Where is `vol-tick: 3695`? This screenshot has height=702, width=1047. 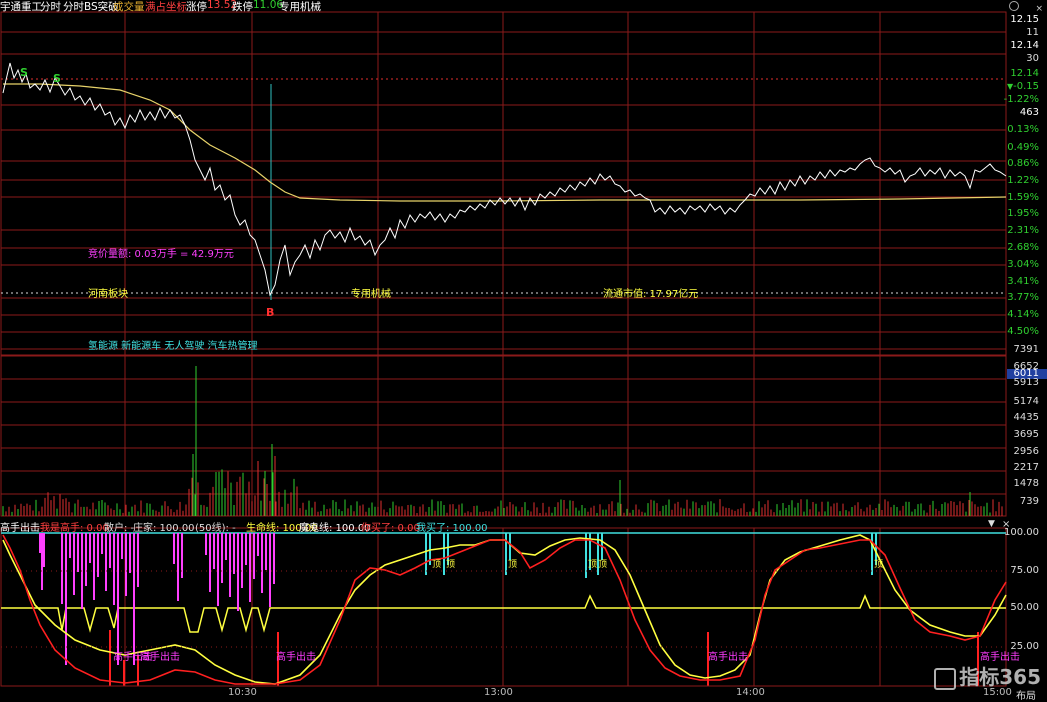 vol-tick: 3695 is located at coordinates (1026, 434).